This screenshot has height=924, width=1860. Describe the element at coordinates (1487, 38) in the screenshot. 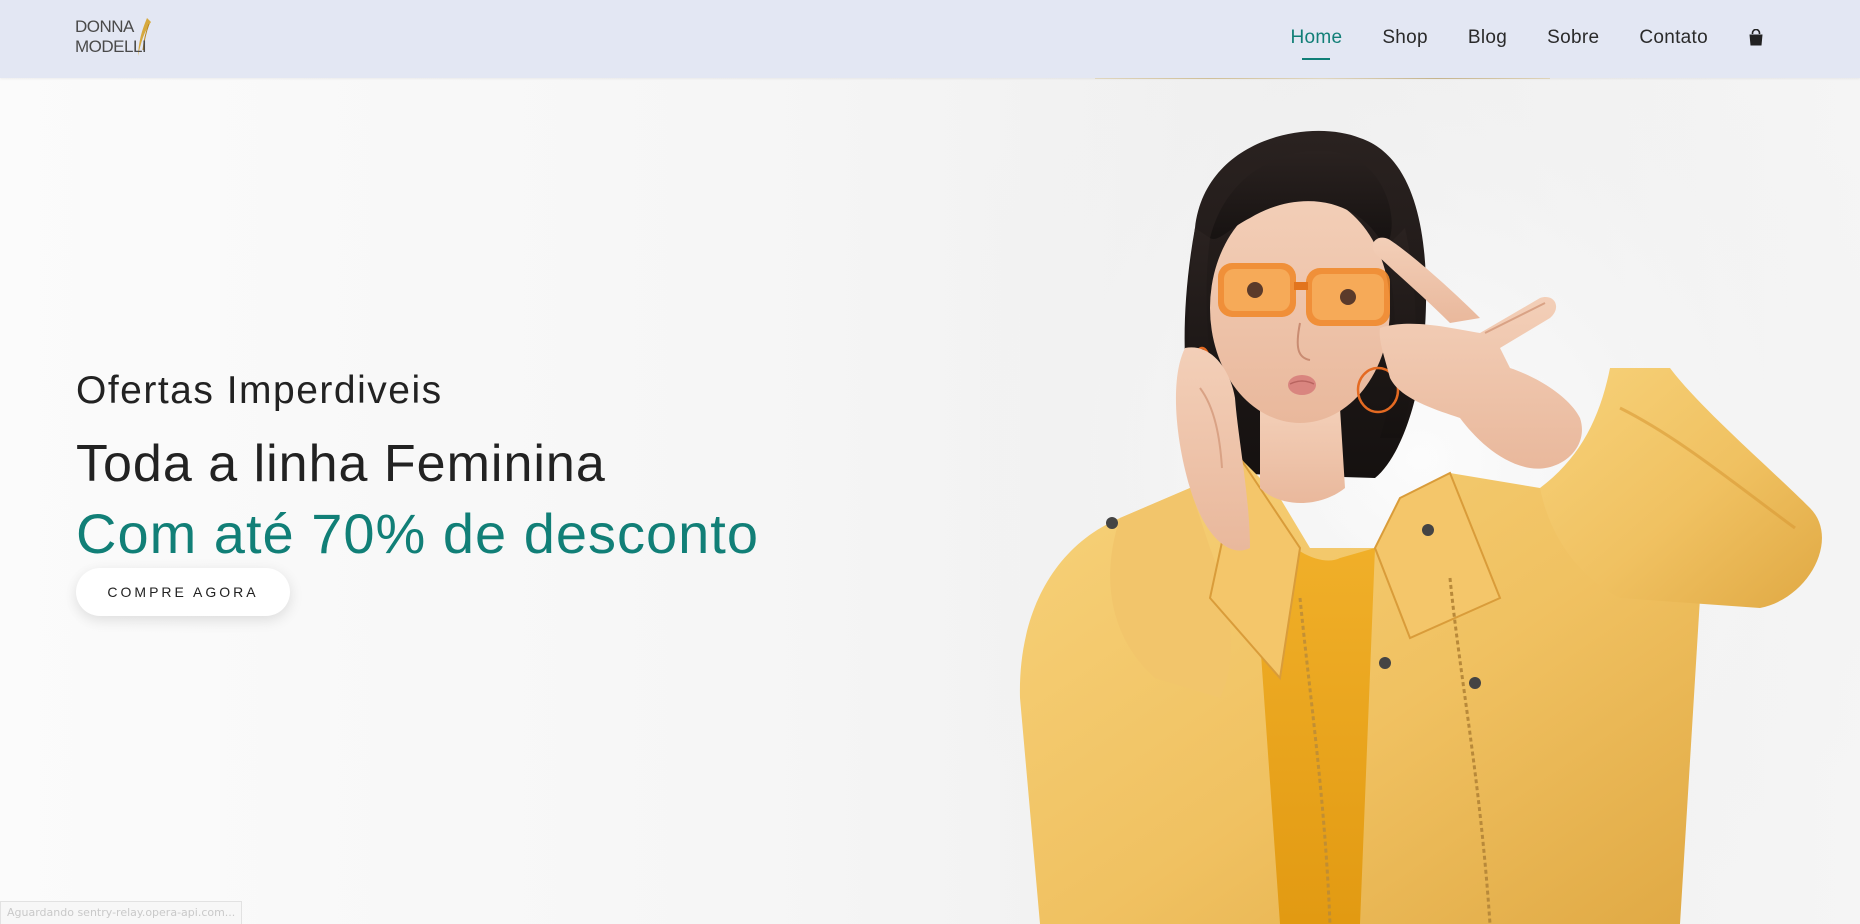

I see `nav-blog: Blog` at that location.